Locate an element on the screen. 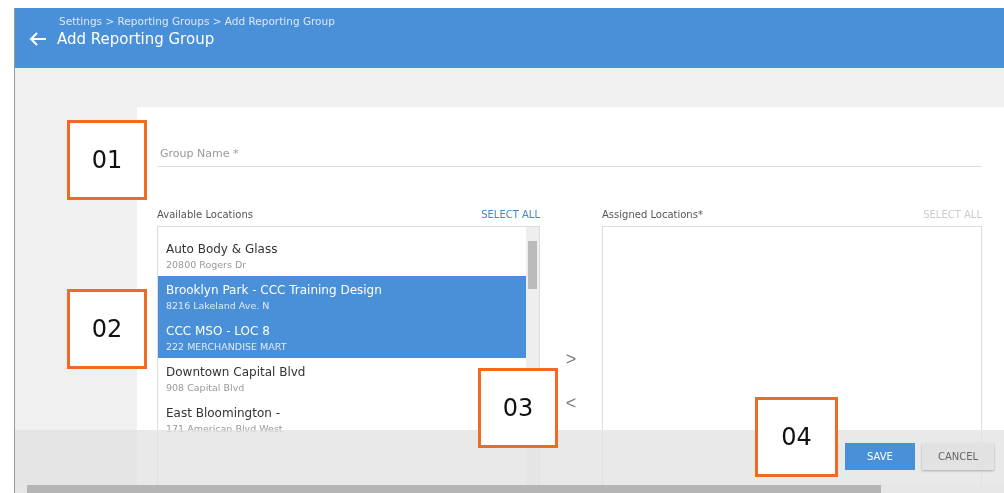  move-button: < is located at coordinates (571, 403).